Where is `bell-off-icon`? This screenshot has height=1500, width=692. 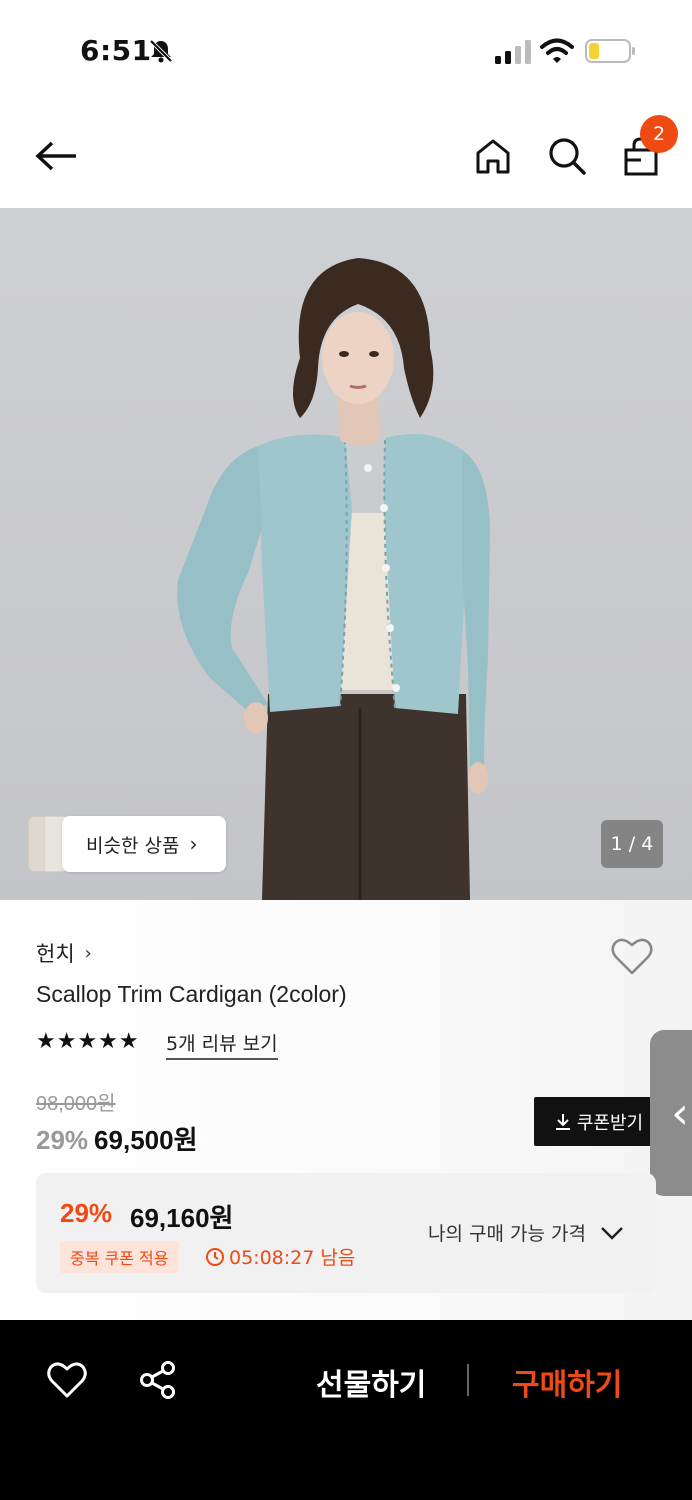
bell-off-icon is located at coordinates (161, 51).